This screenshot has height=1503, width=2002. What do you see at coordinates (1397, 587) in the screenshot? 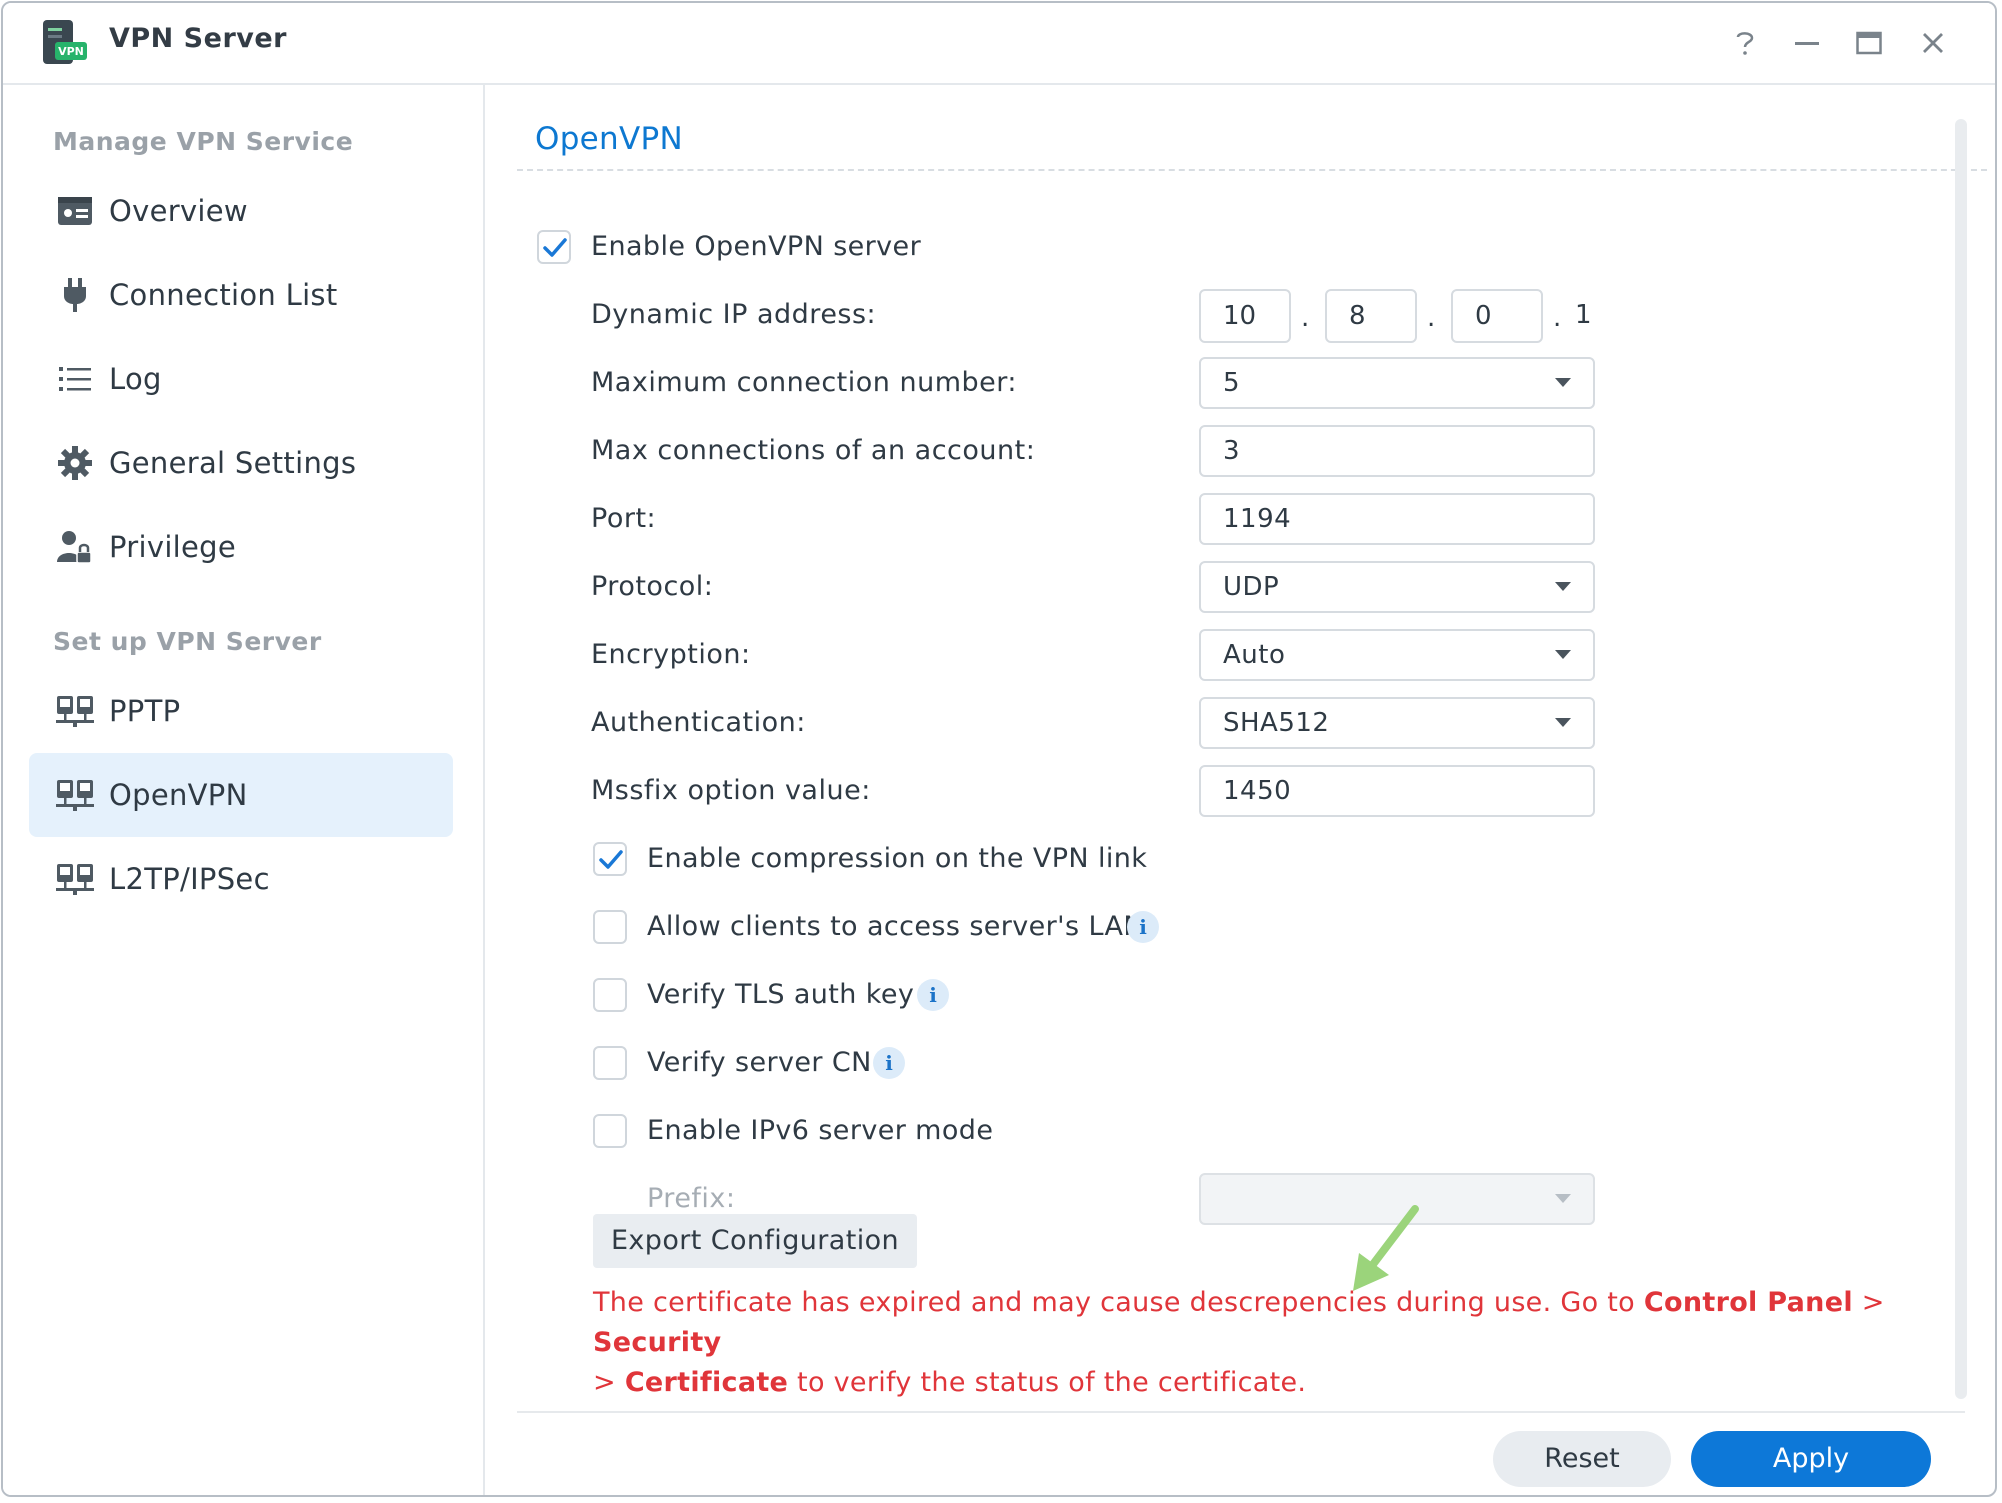
I see `protocol-select: UDP` at bounding box center [1397, 587].